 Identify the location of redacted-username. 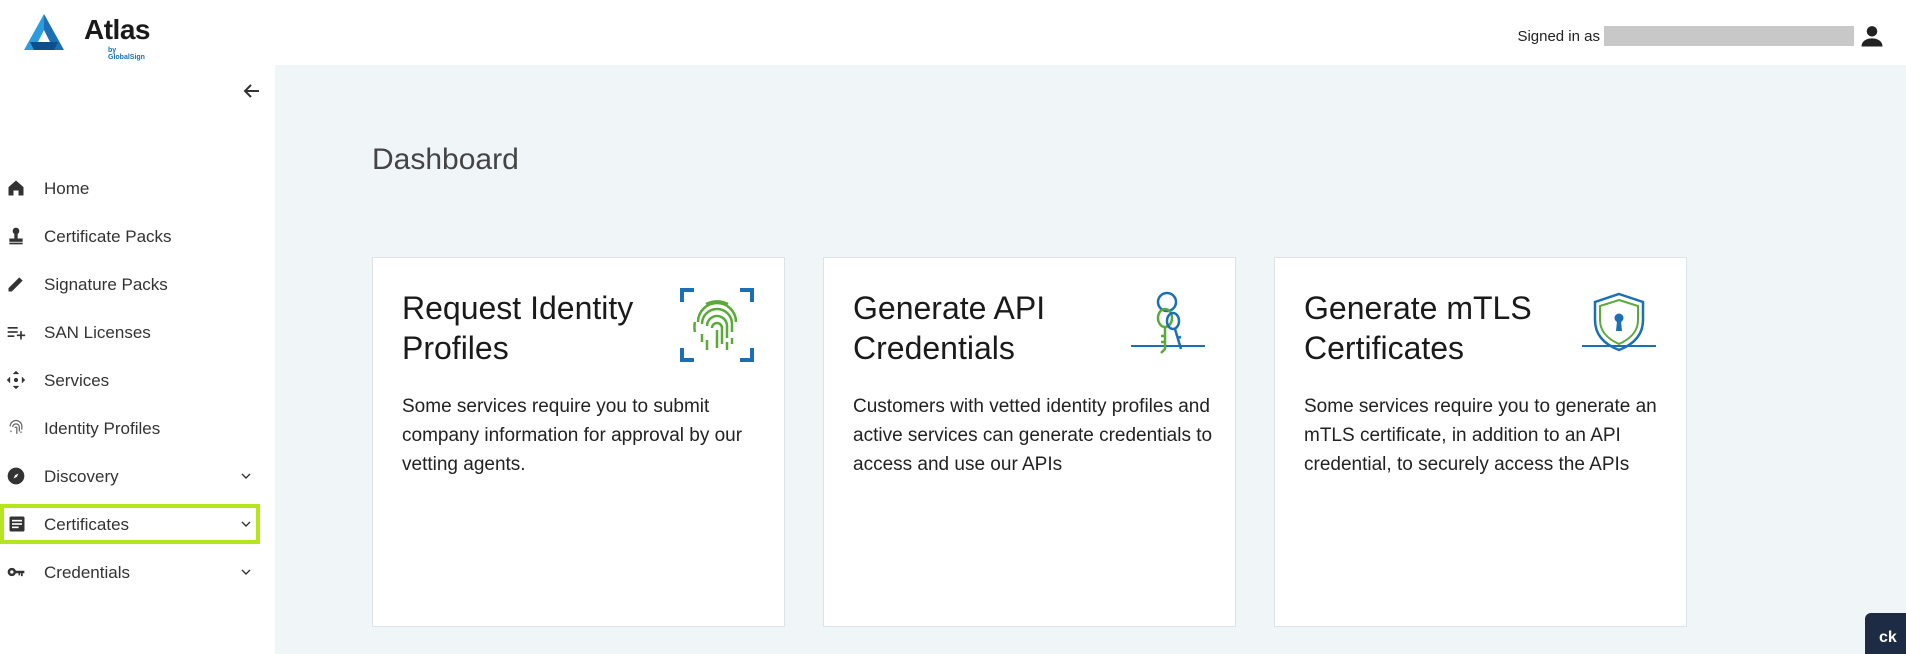
(1729, 36).